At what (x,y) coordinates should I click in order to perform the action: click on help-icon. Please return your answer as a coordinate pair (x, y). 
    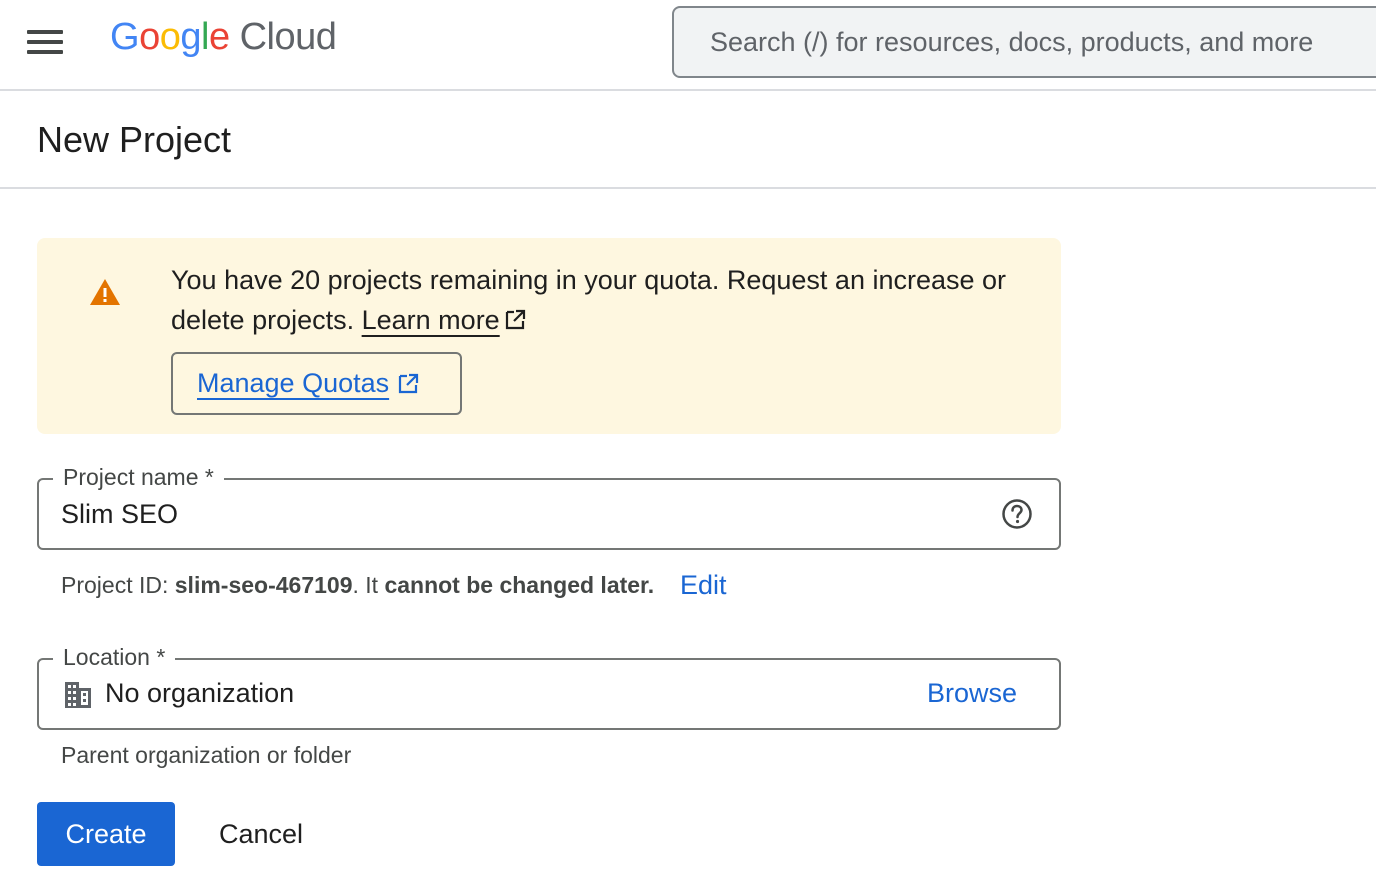
    Looking at the image, I should click on (1017, 514).